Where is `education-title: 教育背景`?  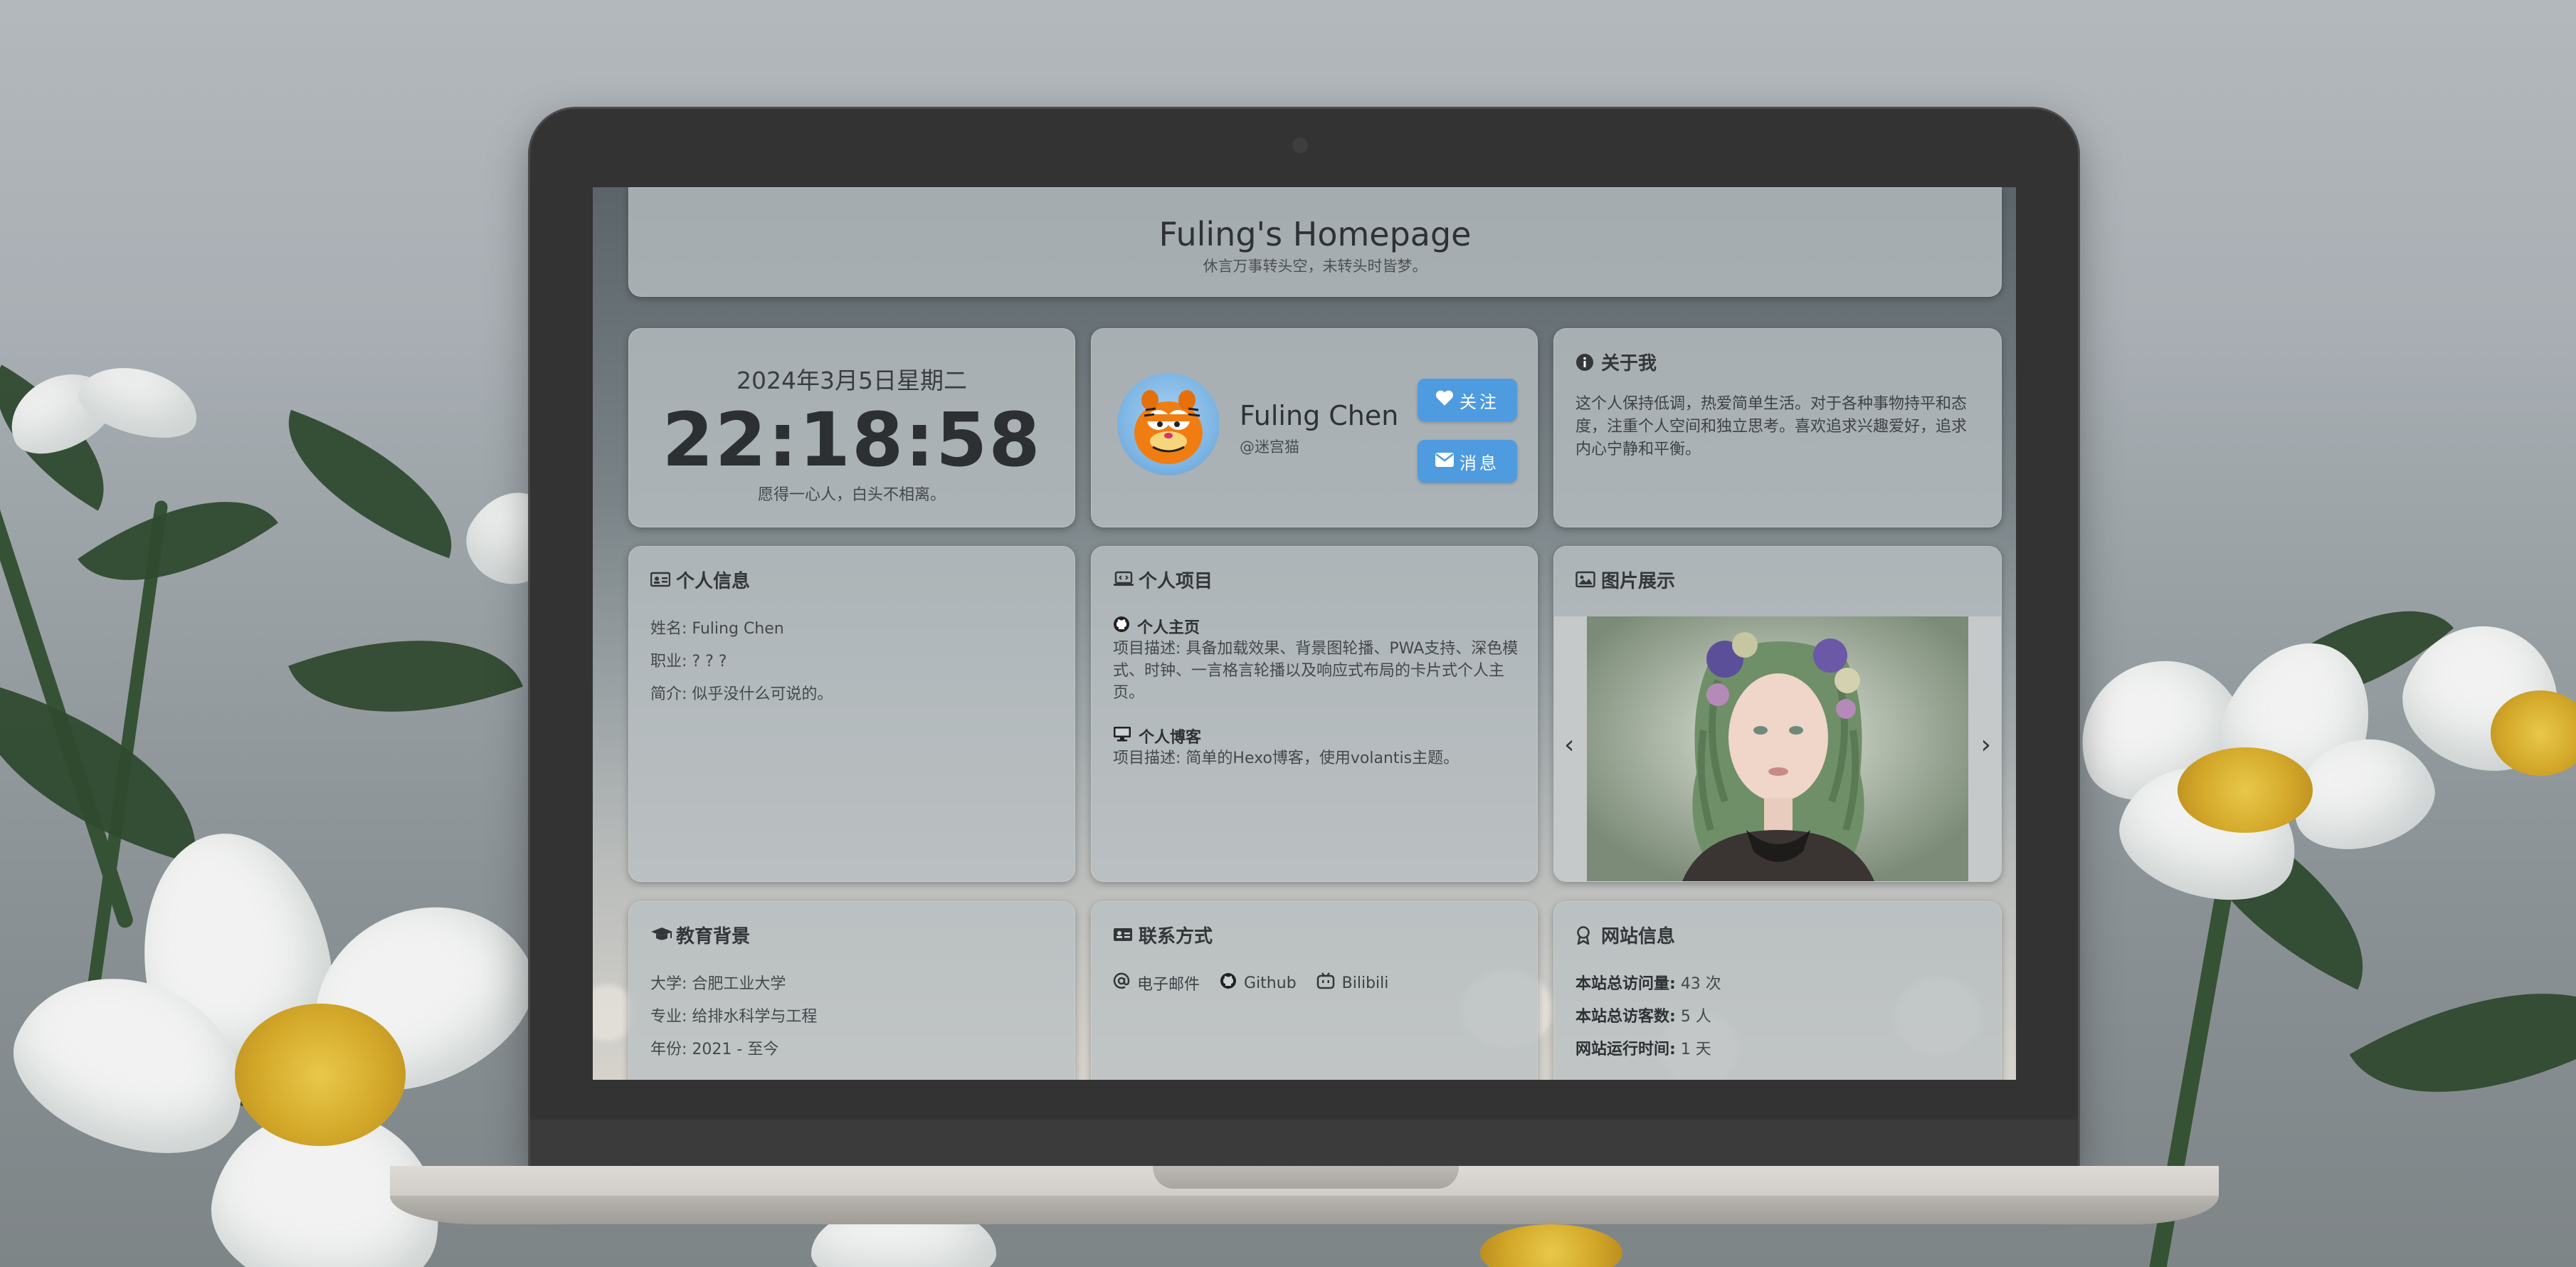
education-title: 教育背景 is located at coordinates (700, 935).